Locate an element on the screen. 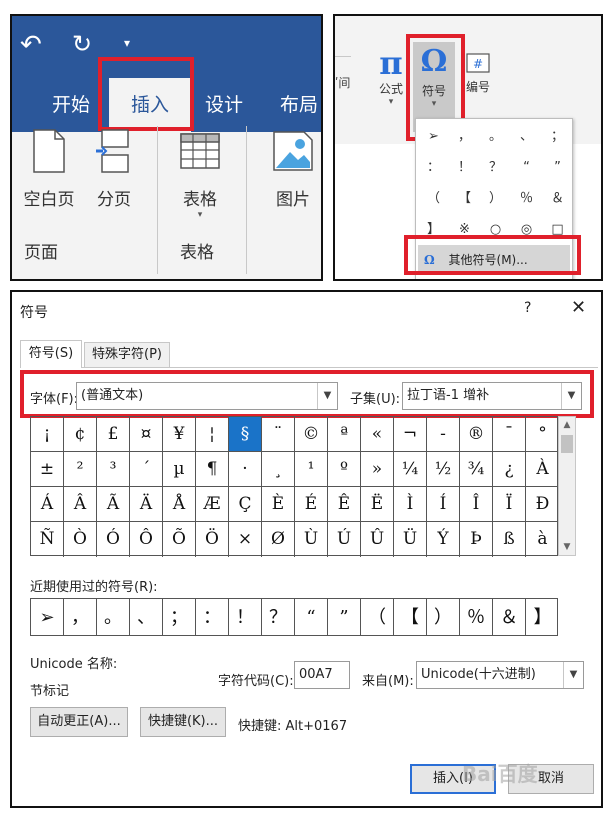 Image resolution: width=612 pixels, height=816 pixels. symbol-cell: Ú is located at coordinates (344, 539).